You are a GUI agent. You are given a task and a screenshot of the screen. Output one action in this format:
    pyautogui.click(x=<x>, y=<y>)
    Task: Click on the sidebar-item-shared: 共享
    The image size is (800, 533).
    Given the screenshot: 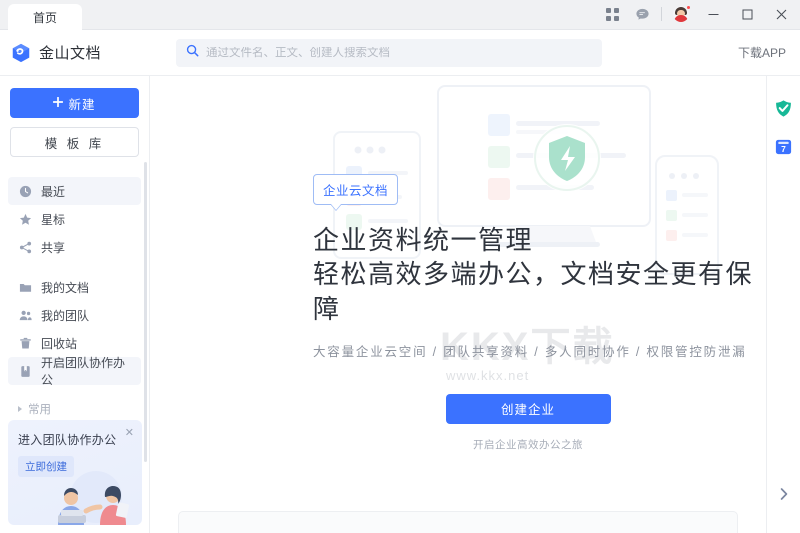 What is the action you would take?
    pyautogui.click(x=74, y=247)
    